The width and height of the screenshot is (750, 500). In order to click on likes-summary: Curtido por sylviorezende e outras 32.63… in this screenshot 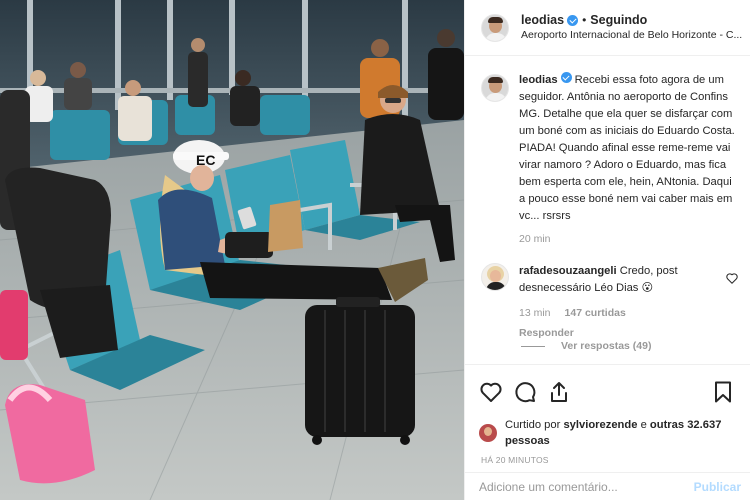, I will do `click(607, 433)`.